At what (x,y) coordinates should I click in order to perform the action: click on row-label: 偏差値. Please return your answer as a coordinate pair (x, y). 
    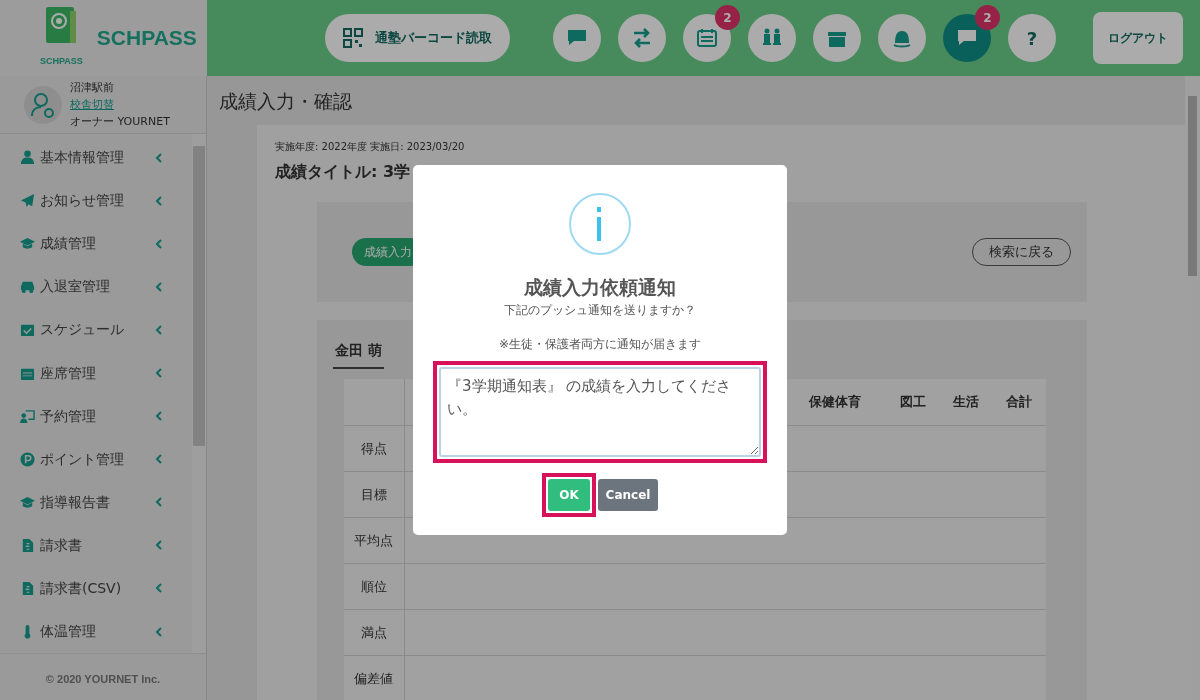
    Looking at the image, I should click on (374, 677).